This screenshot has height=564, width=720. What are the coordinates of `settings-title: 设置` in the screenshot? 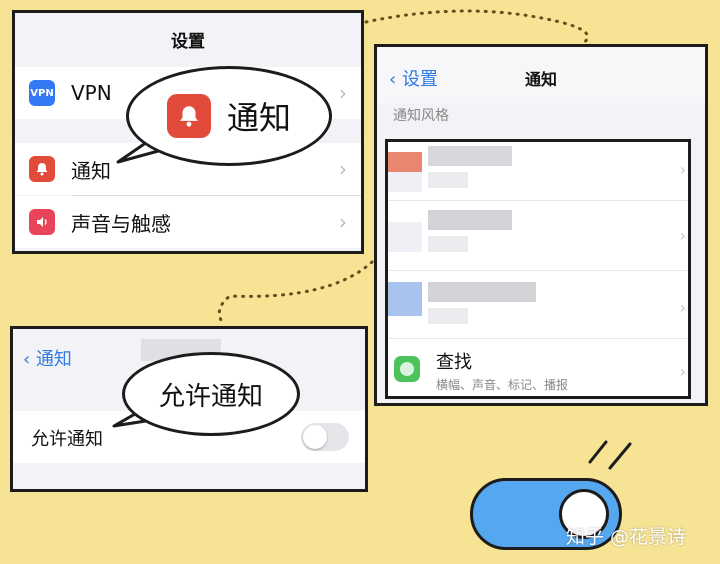 It's located at (188, 42).